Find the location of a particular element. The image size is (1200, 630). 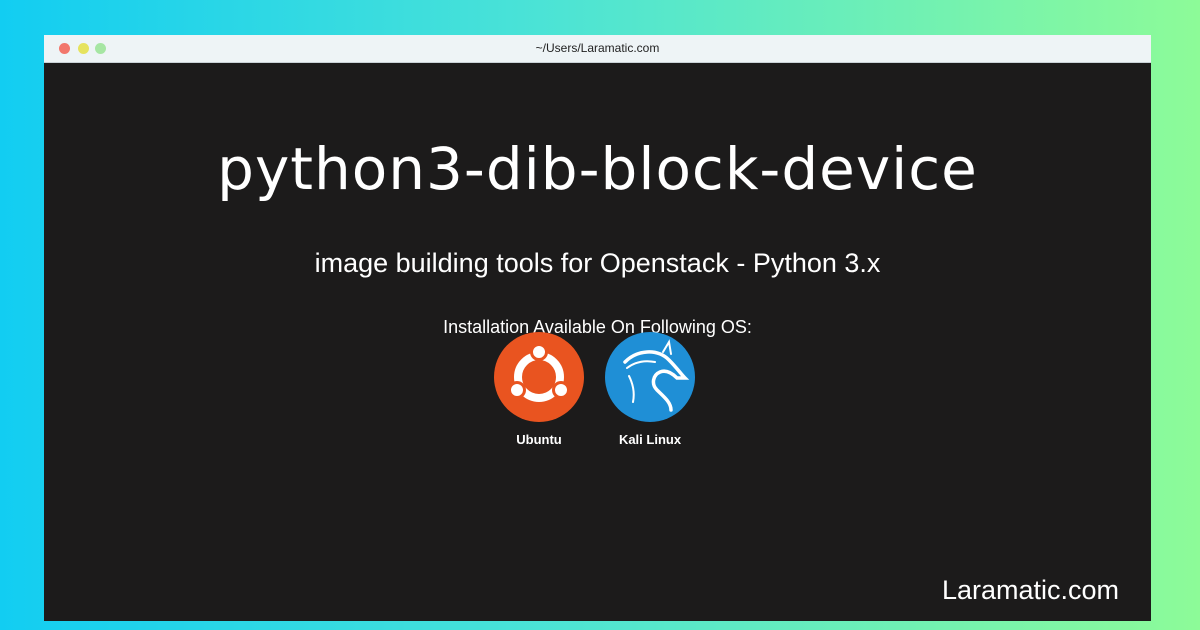

address-text: ~/Users/Laramatic.com is located at coordinates (597, 48).